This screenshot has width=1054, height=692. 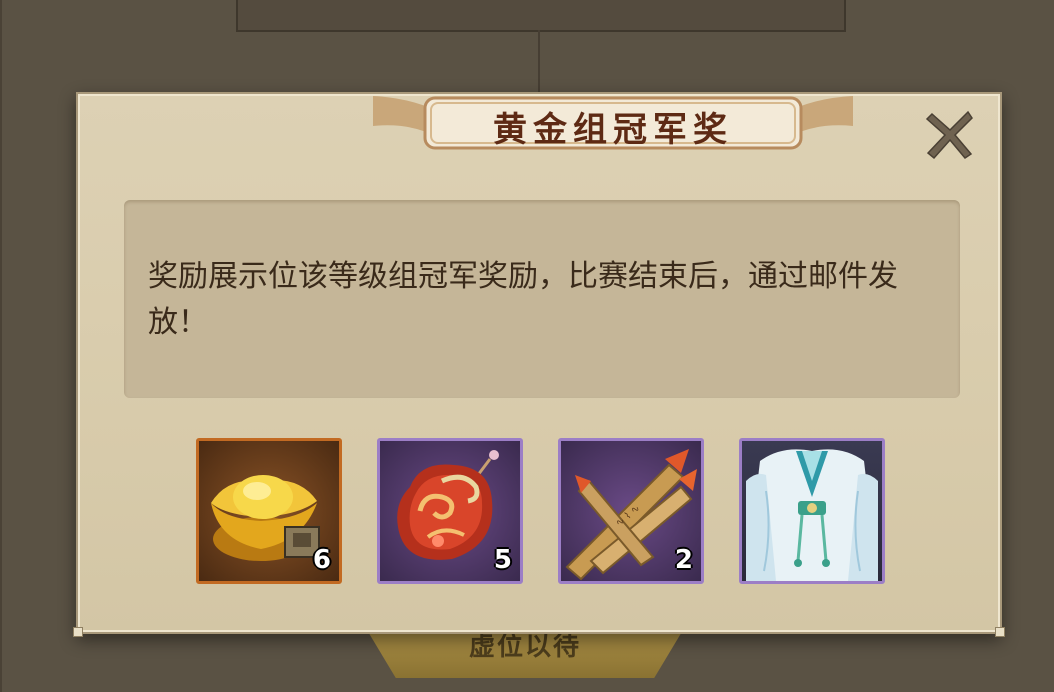 I want to click on reward-item-slot: ∿ ⌇ ∿ 2, so click(x=631, y=511).